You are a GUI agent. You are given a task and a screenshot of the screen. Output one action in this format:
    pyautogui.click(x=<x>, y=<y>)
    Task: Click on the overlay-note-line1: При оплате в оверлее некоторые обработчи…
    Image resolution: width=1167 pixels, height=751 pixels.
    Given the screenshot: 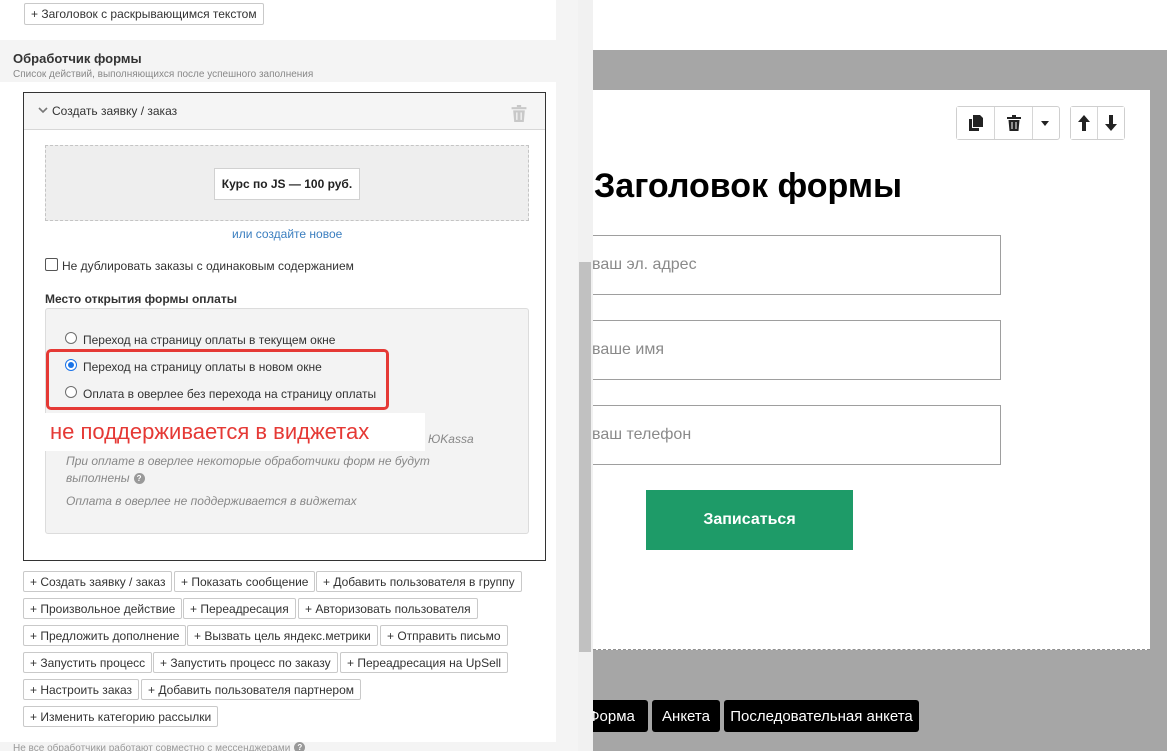 What is the action you would take?
    pyautogui.click(x=248, y=461)
    